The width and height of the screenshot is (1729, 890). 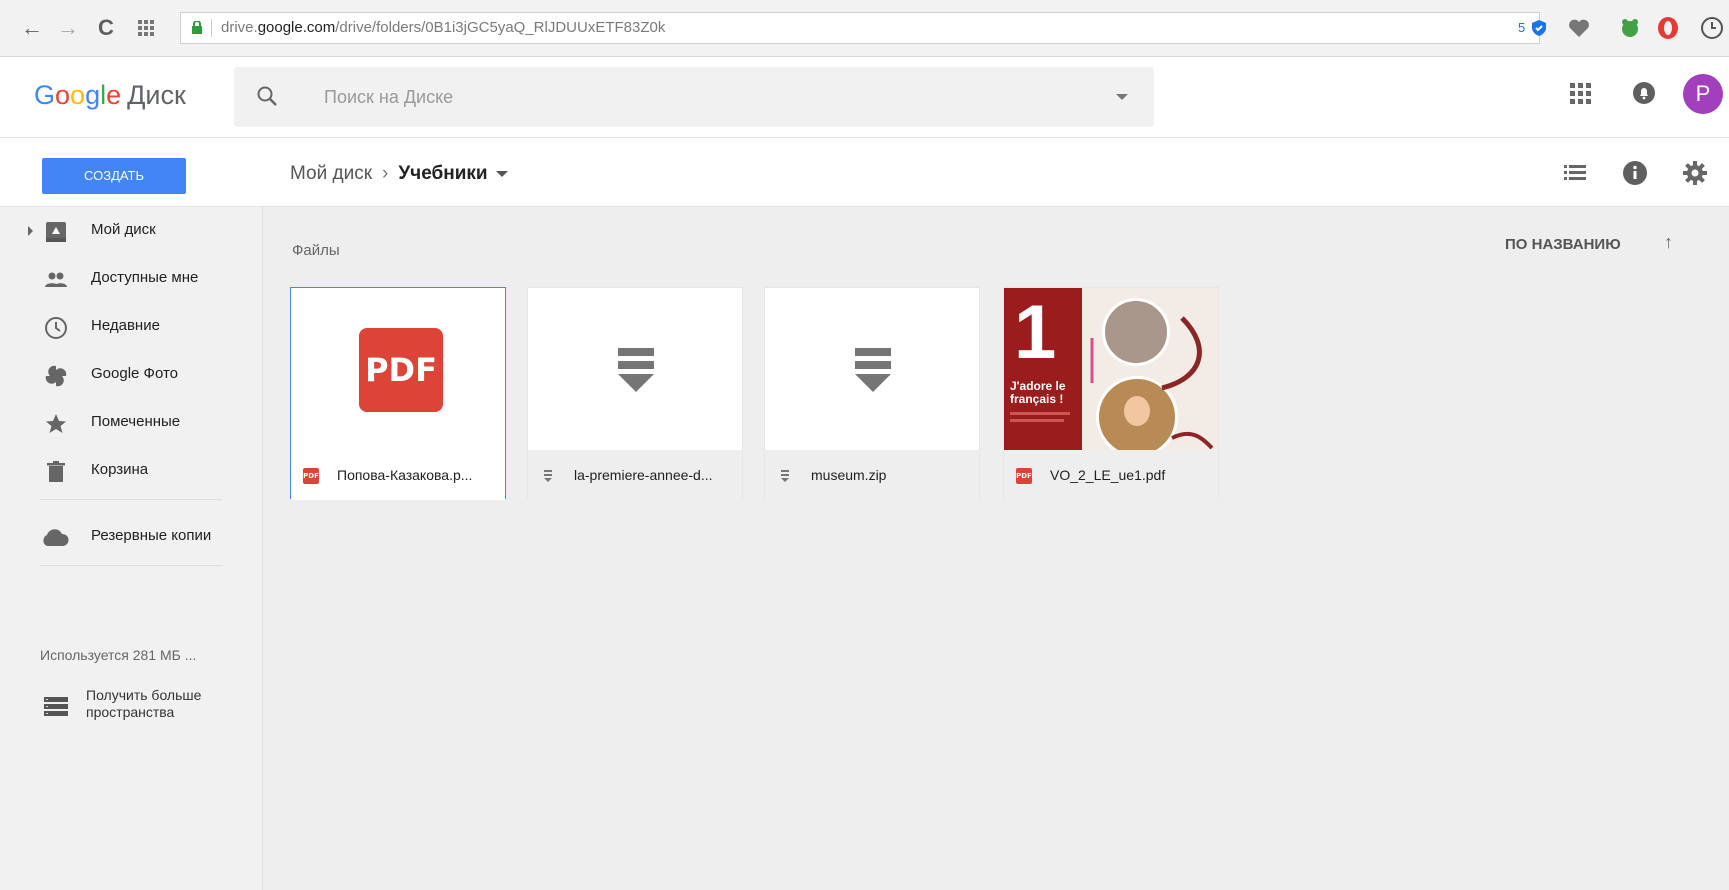 I want to click on breadcrumb-current: Учебники, so click(x=442, y=173).